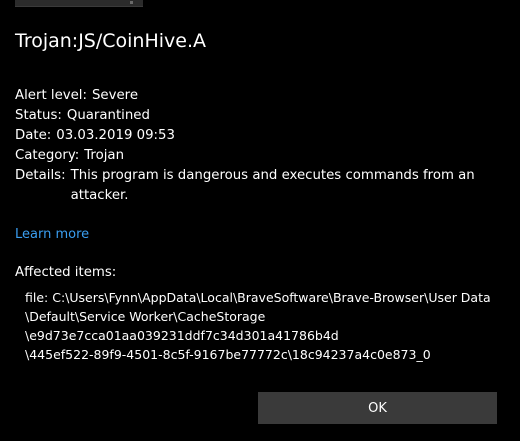 This screenshot has width=520, height=441. Describe the element at coordinates (115, 95) in the screenshot. I see `alert-level-value: Severe` at that location.